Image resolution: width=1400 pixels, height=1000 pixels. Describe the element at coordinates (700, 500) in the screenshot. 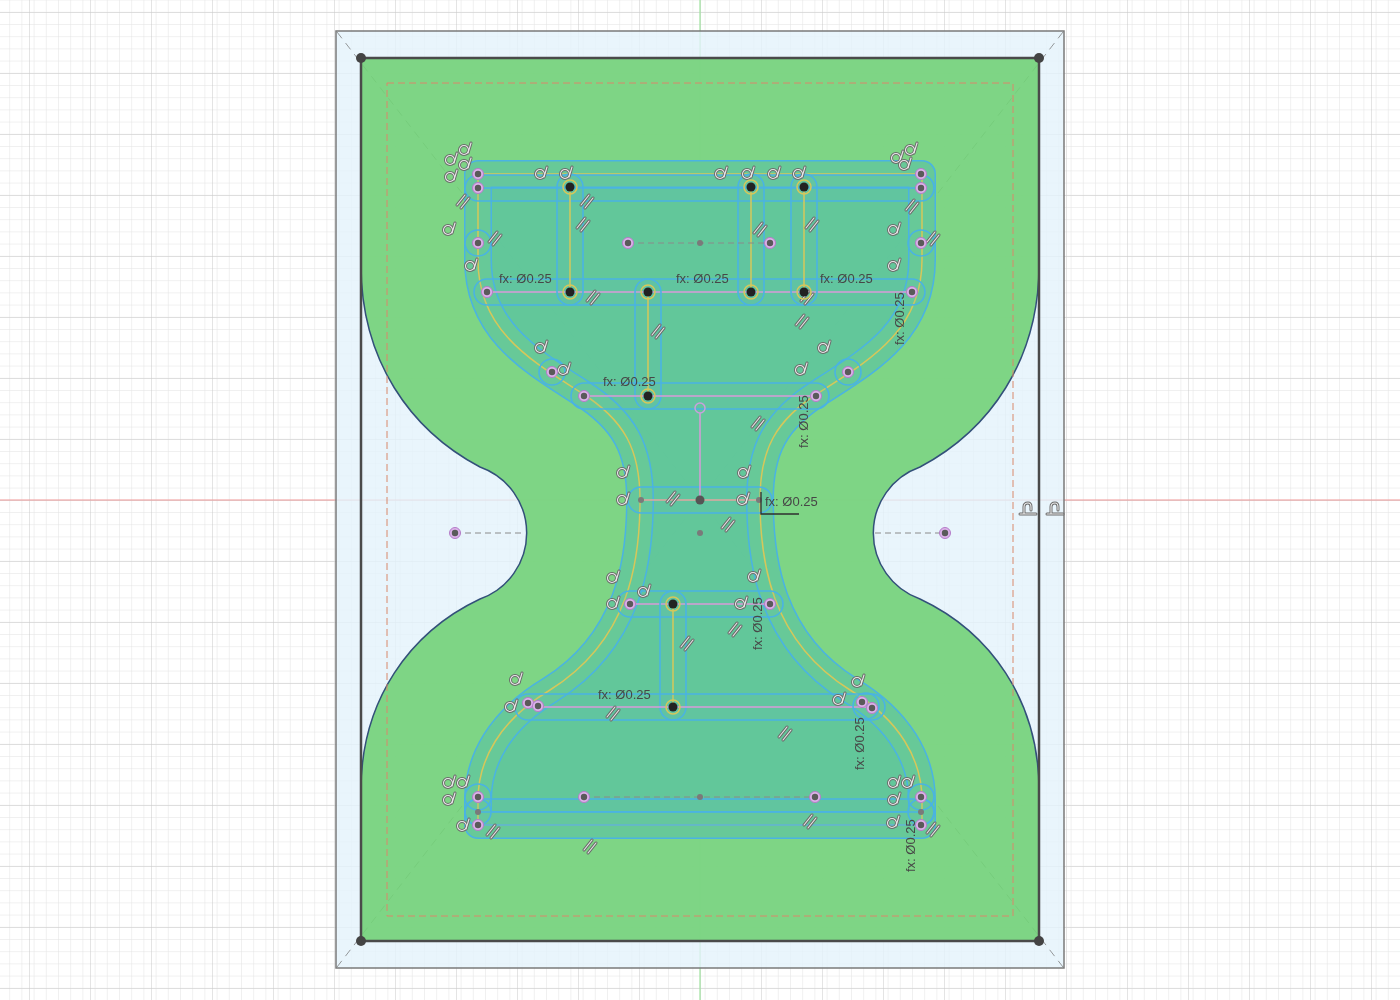

I see `origin-point-icon` at that location.